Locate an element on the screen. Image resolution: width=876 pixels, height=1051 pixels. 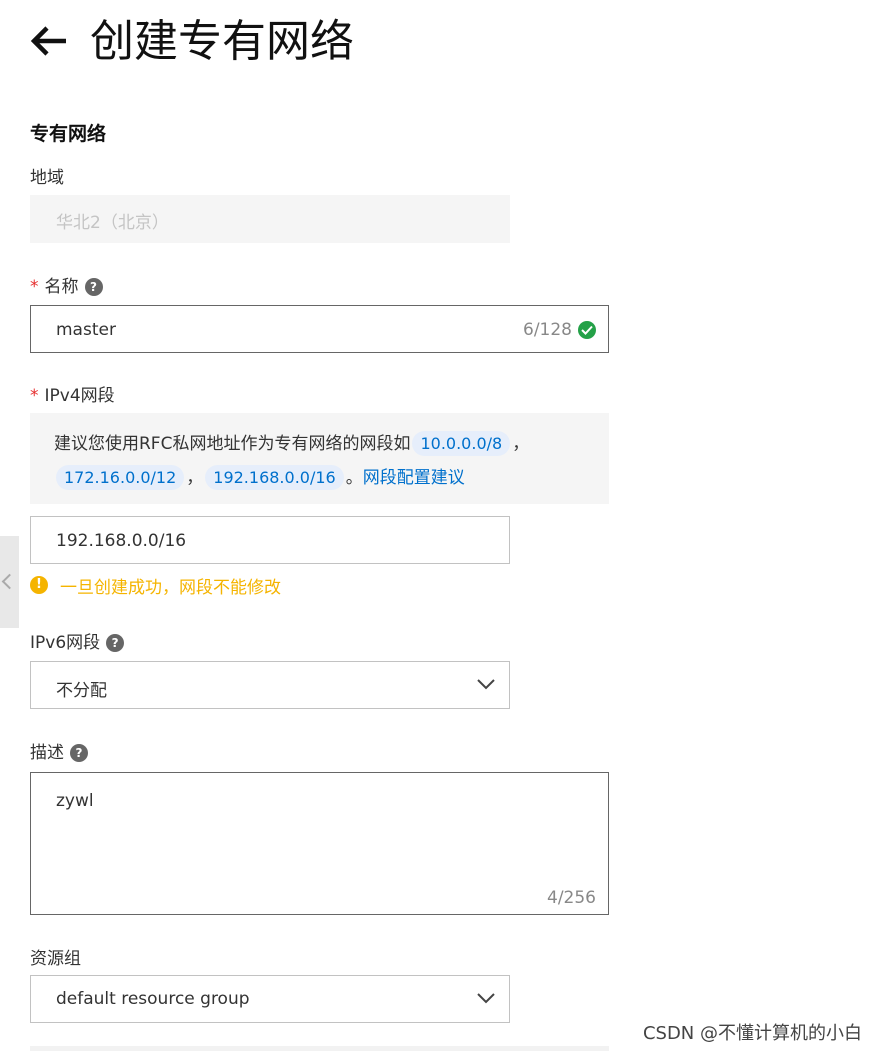
ipv4-input: 192.168.0.0/16 is located at coordinates (270, 540).